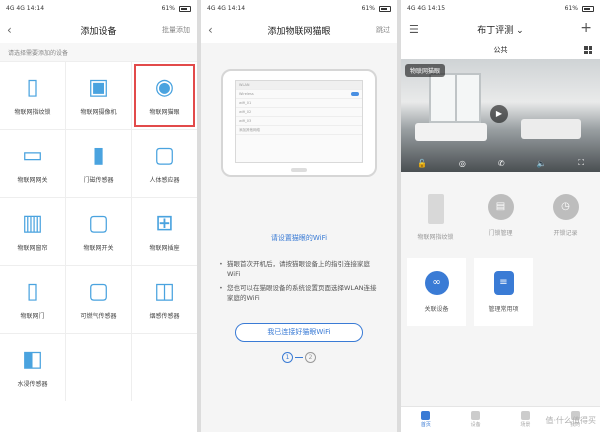  What do you see at coordinates (32, 87) in the screenshot?
I see `fingerprint-lock-icon: ▯` at bounding box center [32, 87].